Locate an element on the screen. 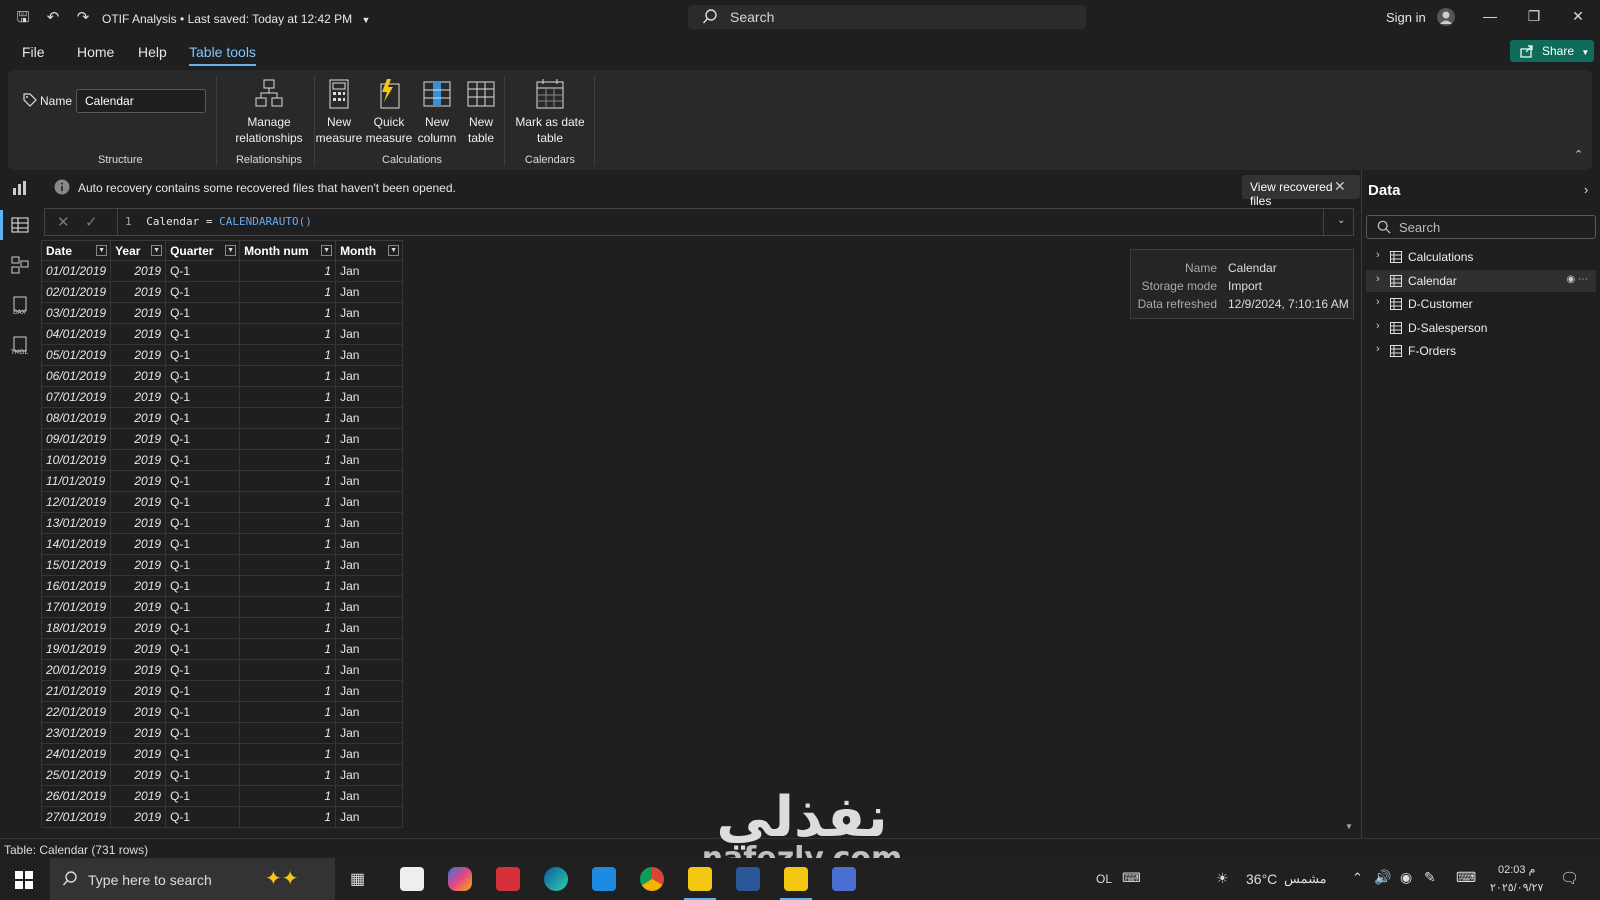 The image size is (1600, 900). cell-date: 18/01/2019 is located at coordinates (76, 628).